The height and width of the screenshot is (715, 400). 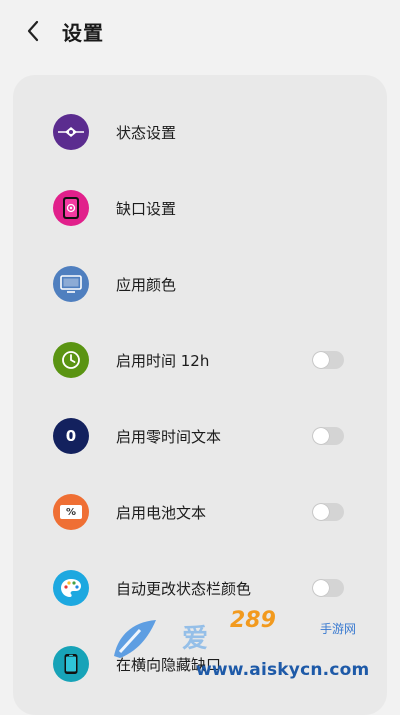 What do you see at coordinates (146, 285) in the screenshot?
I see `setting-label: 应用颜色` at bounding box center [146, 285].